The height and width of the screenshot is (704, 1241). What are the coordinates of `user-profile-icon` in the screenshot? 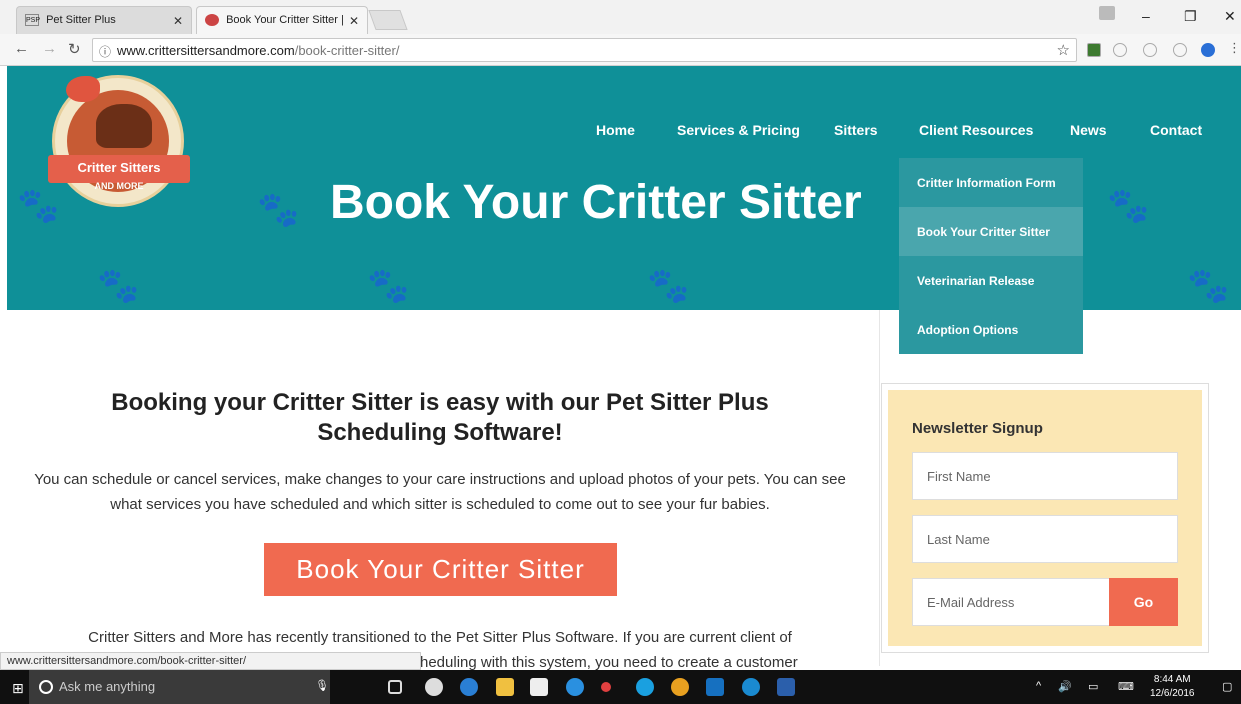 It's located at (1107, 13).